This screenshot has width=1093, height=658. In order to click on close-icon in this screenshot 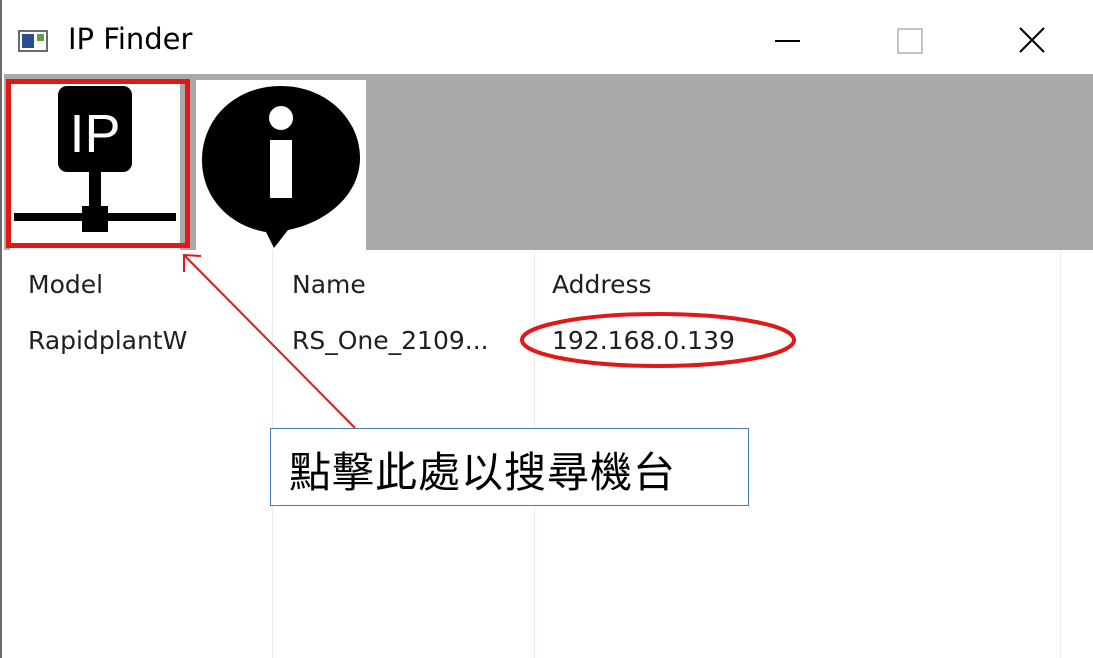, I will do `click(1032, 40)`.